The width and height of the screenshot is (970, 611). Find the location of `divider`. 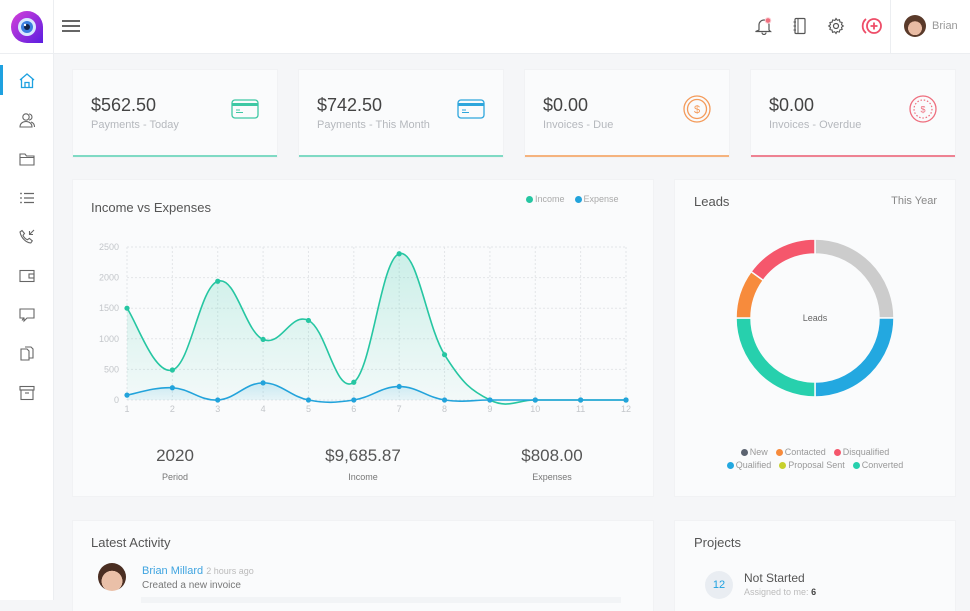

divider is located at coordinates (890, 27).